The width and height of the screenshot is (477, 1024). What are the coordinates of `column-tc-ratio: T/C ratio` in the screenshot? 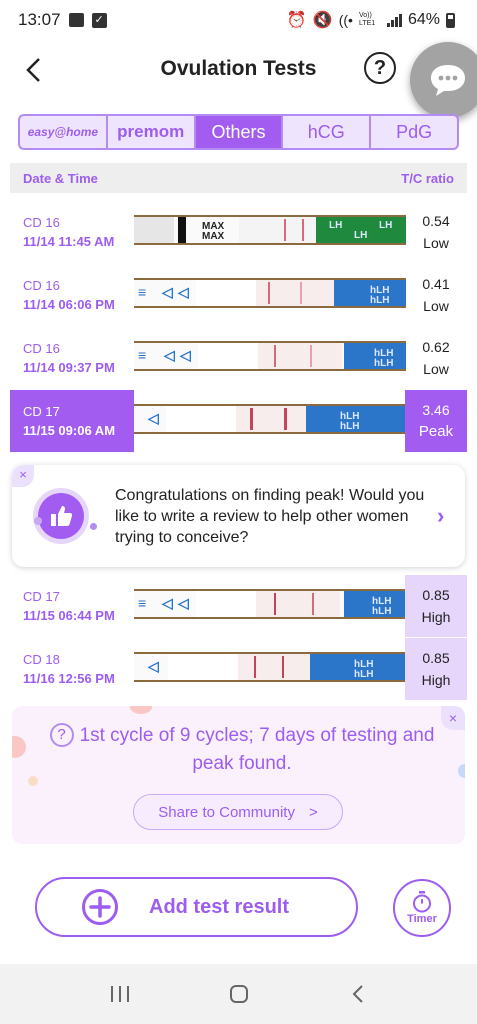 It's located at (427, 178).